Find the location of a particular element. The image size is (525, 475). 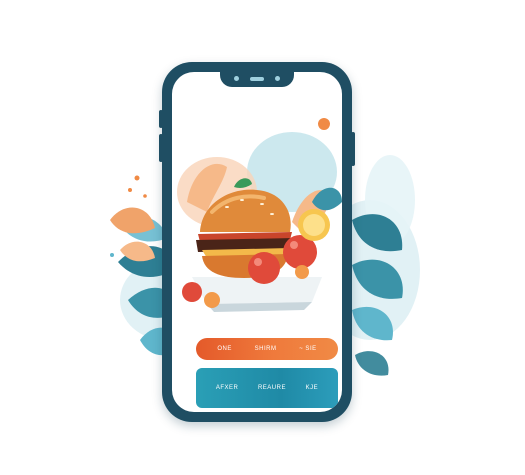

menu-row-bottom-item-2: REAURE is located at coordinates (272, 388).